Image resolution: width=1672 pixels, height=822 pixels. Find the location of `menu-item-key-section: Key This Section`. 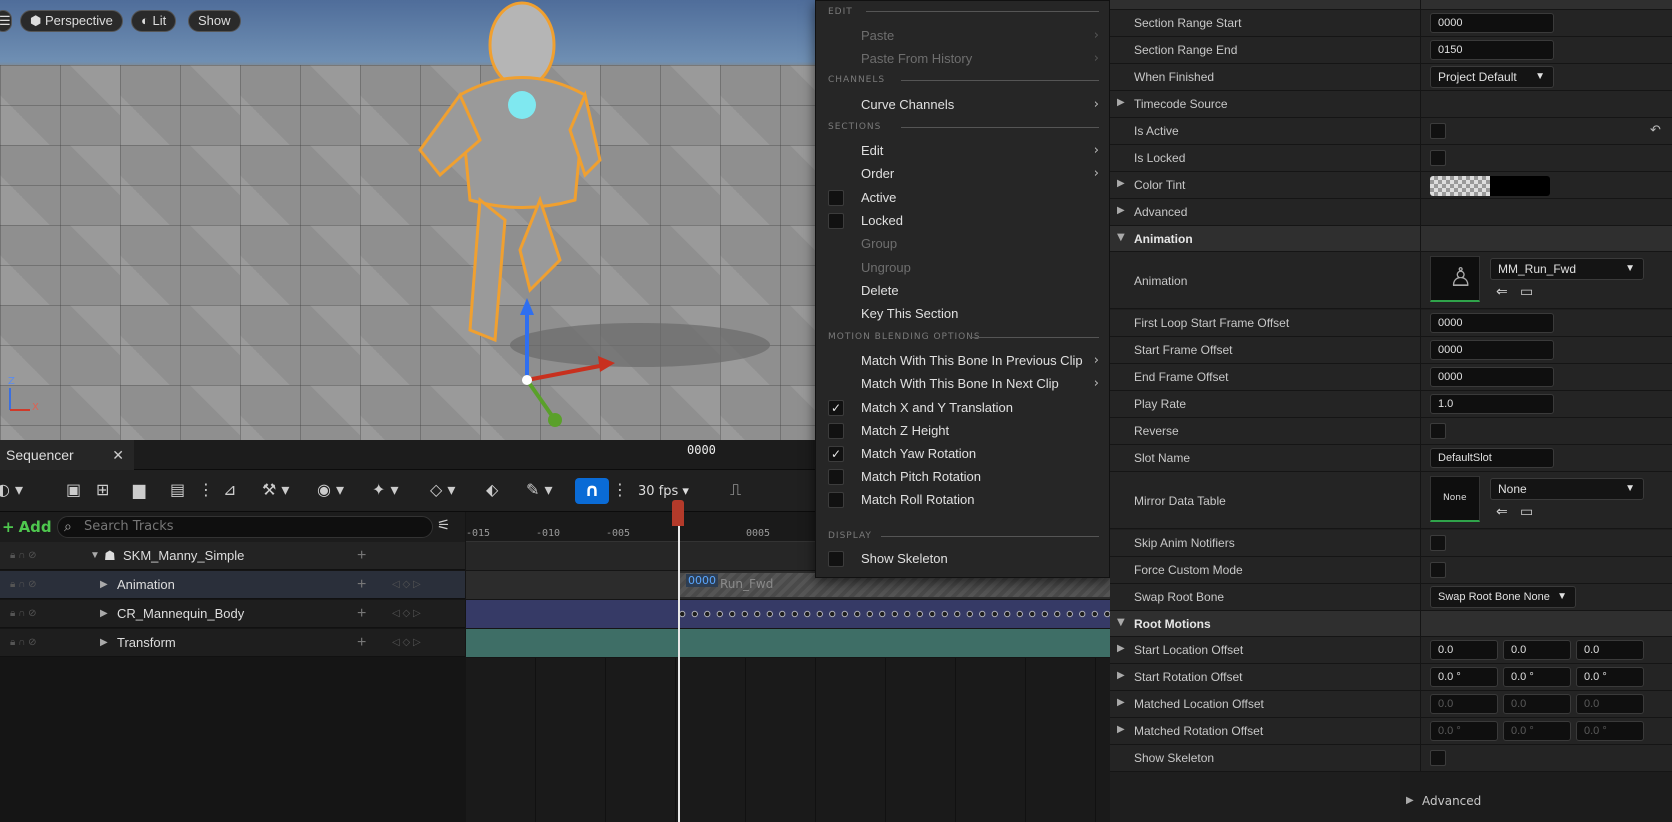

menu-item-key-section: Key This Section is located at coordinates (909, 313).